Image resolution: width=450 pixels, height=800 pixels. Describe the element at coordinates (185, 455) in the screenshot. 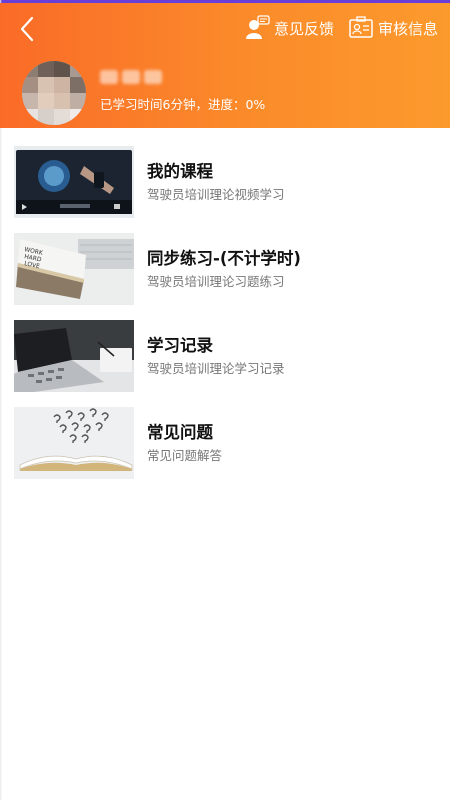

I see `menu-item-subtitle: 常见问题解答` at that location.